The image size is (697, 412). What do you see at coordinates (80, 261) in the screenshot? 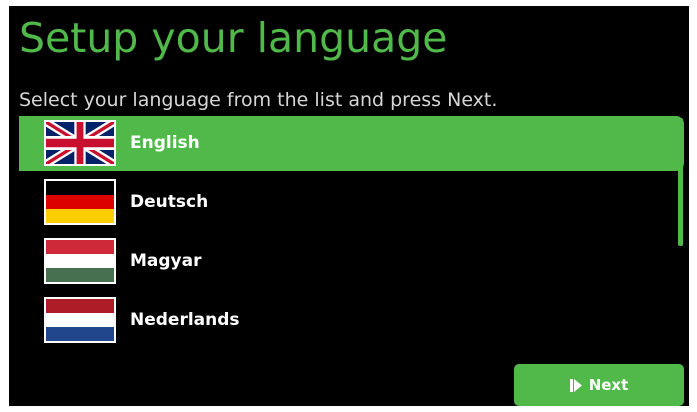
I see `hungary-flag-icon` at bounding box center [80, 261].